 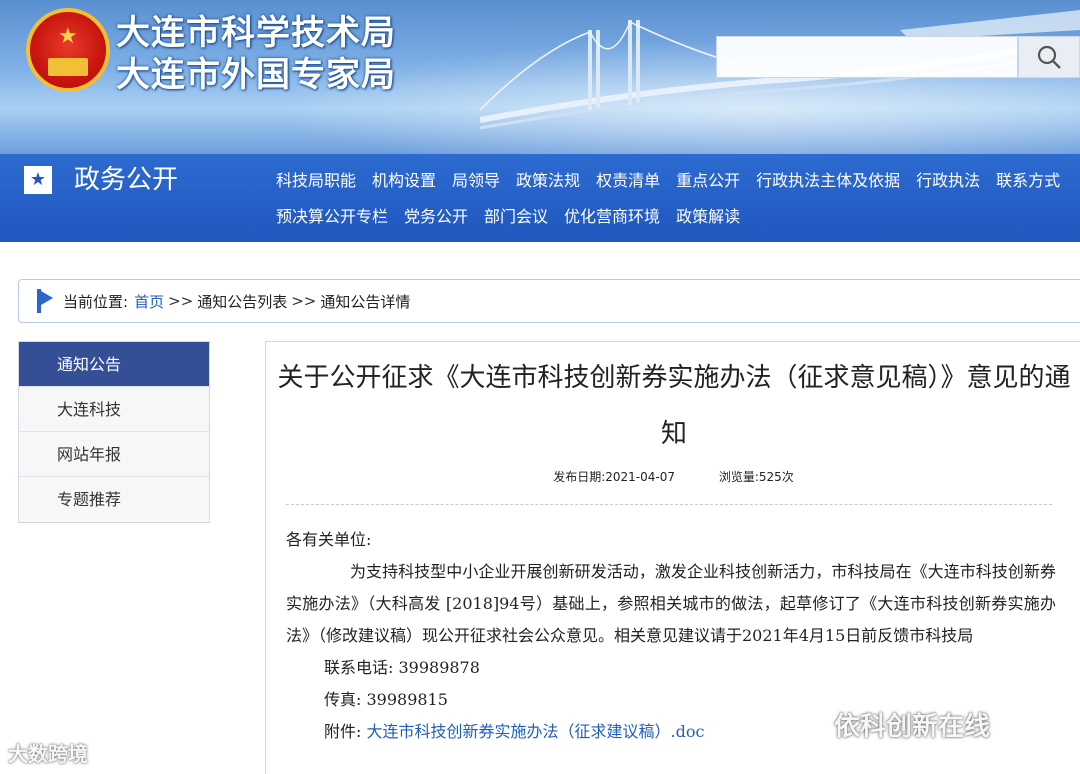 What do you see at coordinates (669, 504) in the screenshot?
I see `divider` at bounding box center [669, 504].